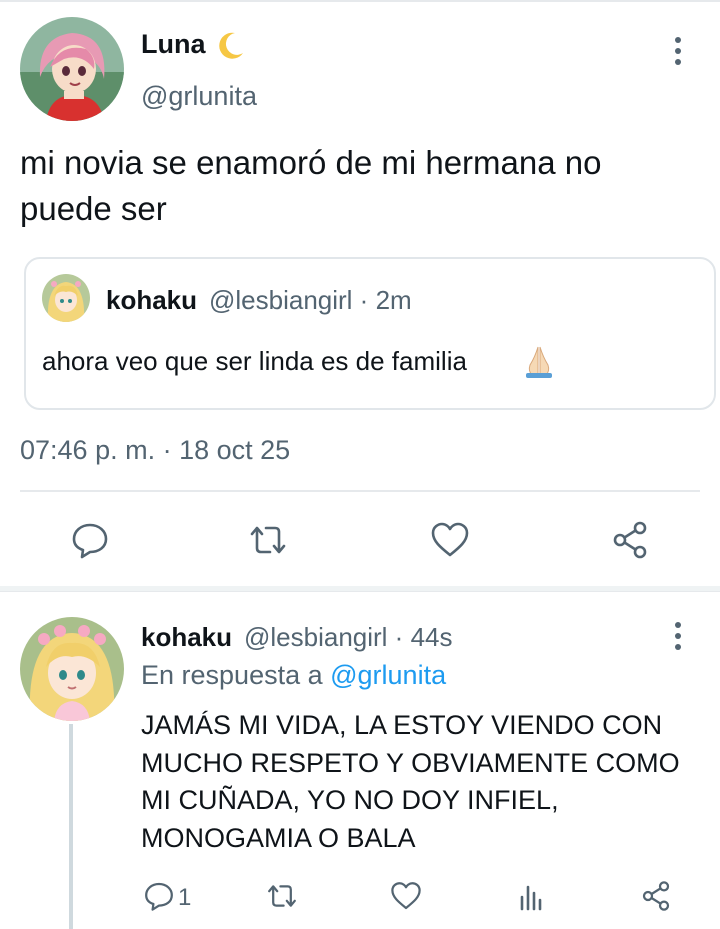 The image size is (720, 929). I want to click on quoted-author-name: kohaku, so click(151, 300).